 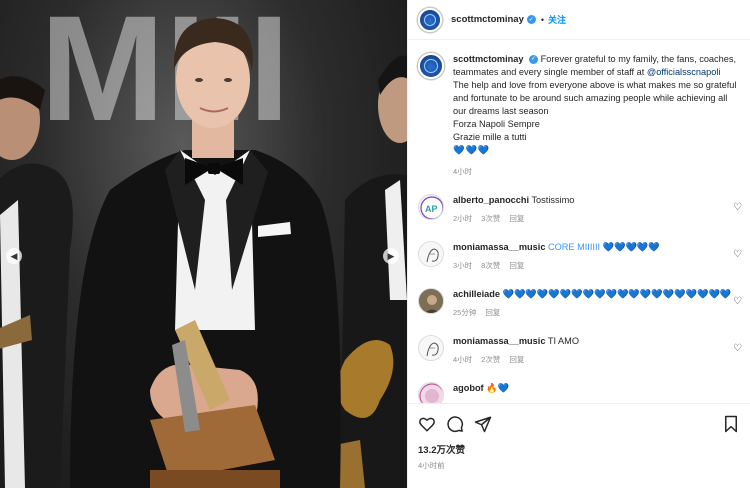 What do you see at coordinates (465, 312) in the screenshot?
I see `comment-time: 25分钟` at bounding box center [465, 312].